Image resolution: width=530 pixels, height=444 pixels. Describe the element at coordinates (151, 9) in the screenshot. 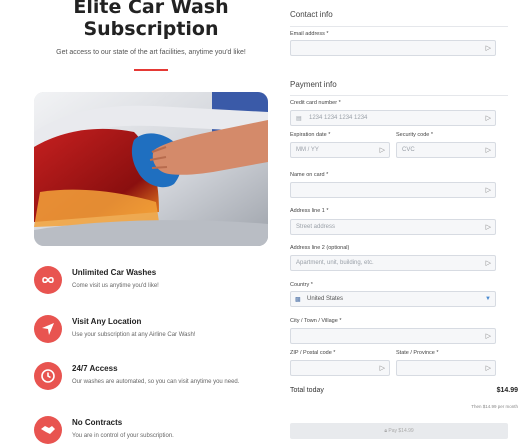

I see `page-title: Elite Car Wash` at that location.